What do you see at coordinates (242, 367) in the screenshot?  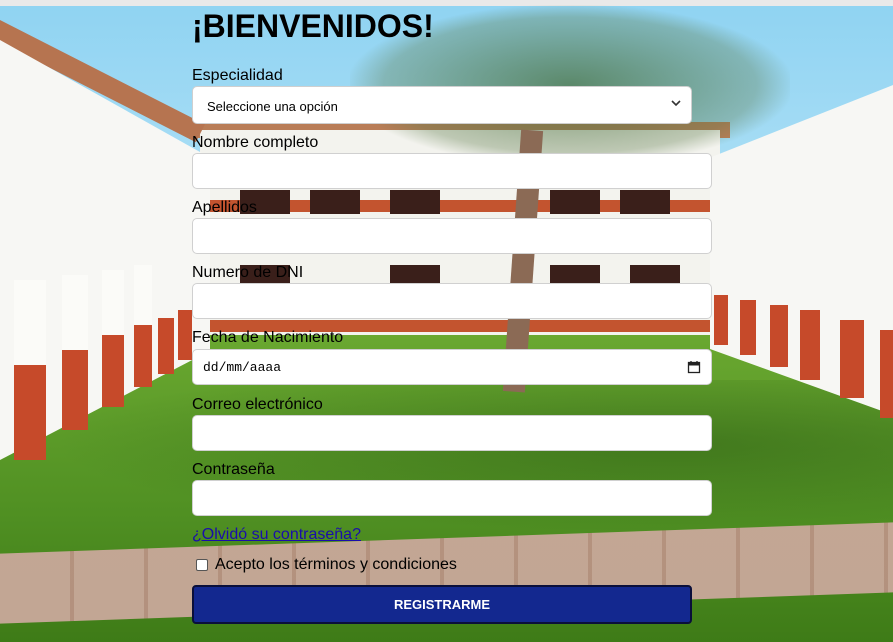 I see `date-placeholder: dd/mm/aaaa` at bounding box center [242, 367].